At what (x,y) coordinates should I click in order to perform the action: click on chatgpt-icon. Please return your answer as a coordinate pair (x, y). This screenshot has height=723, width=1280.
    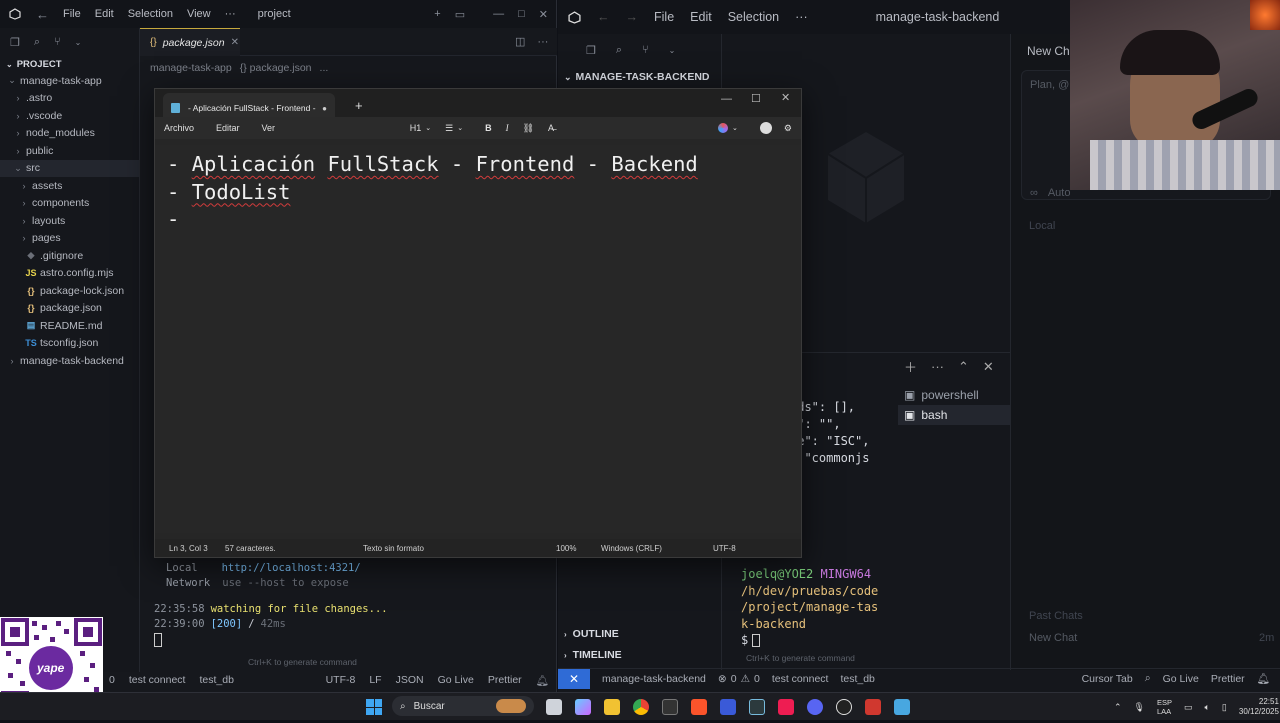
    Looking at the image, I should click on (844, 707).